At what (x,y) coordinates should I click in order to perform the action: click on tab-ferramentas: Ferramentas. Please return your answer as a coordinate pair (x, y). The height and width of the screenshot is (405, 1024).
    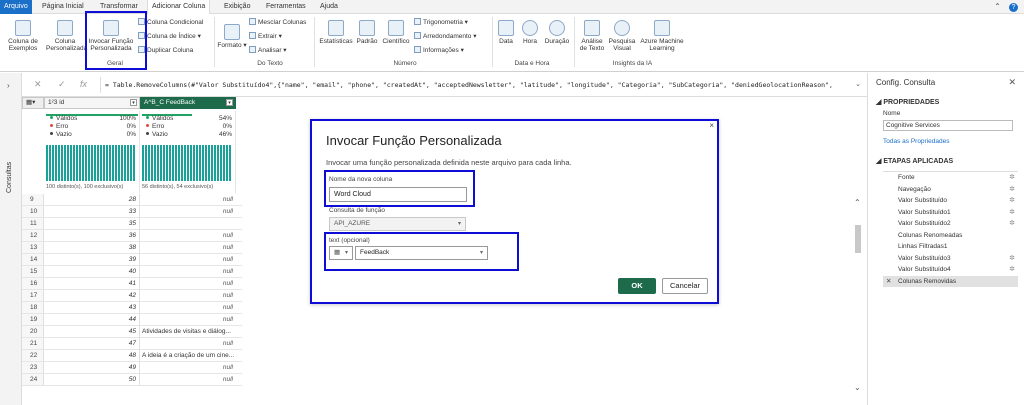
    Looking at the image, I should click on (286, 7).